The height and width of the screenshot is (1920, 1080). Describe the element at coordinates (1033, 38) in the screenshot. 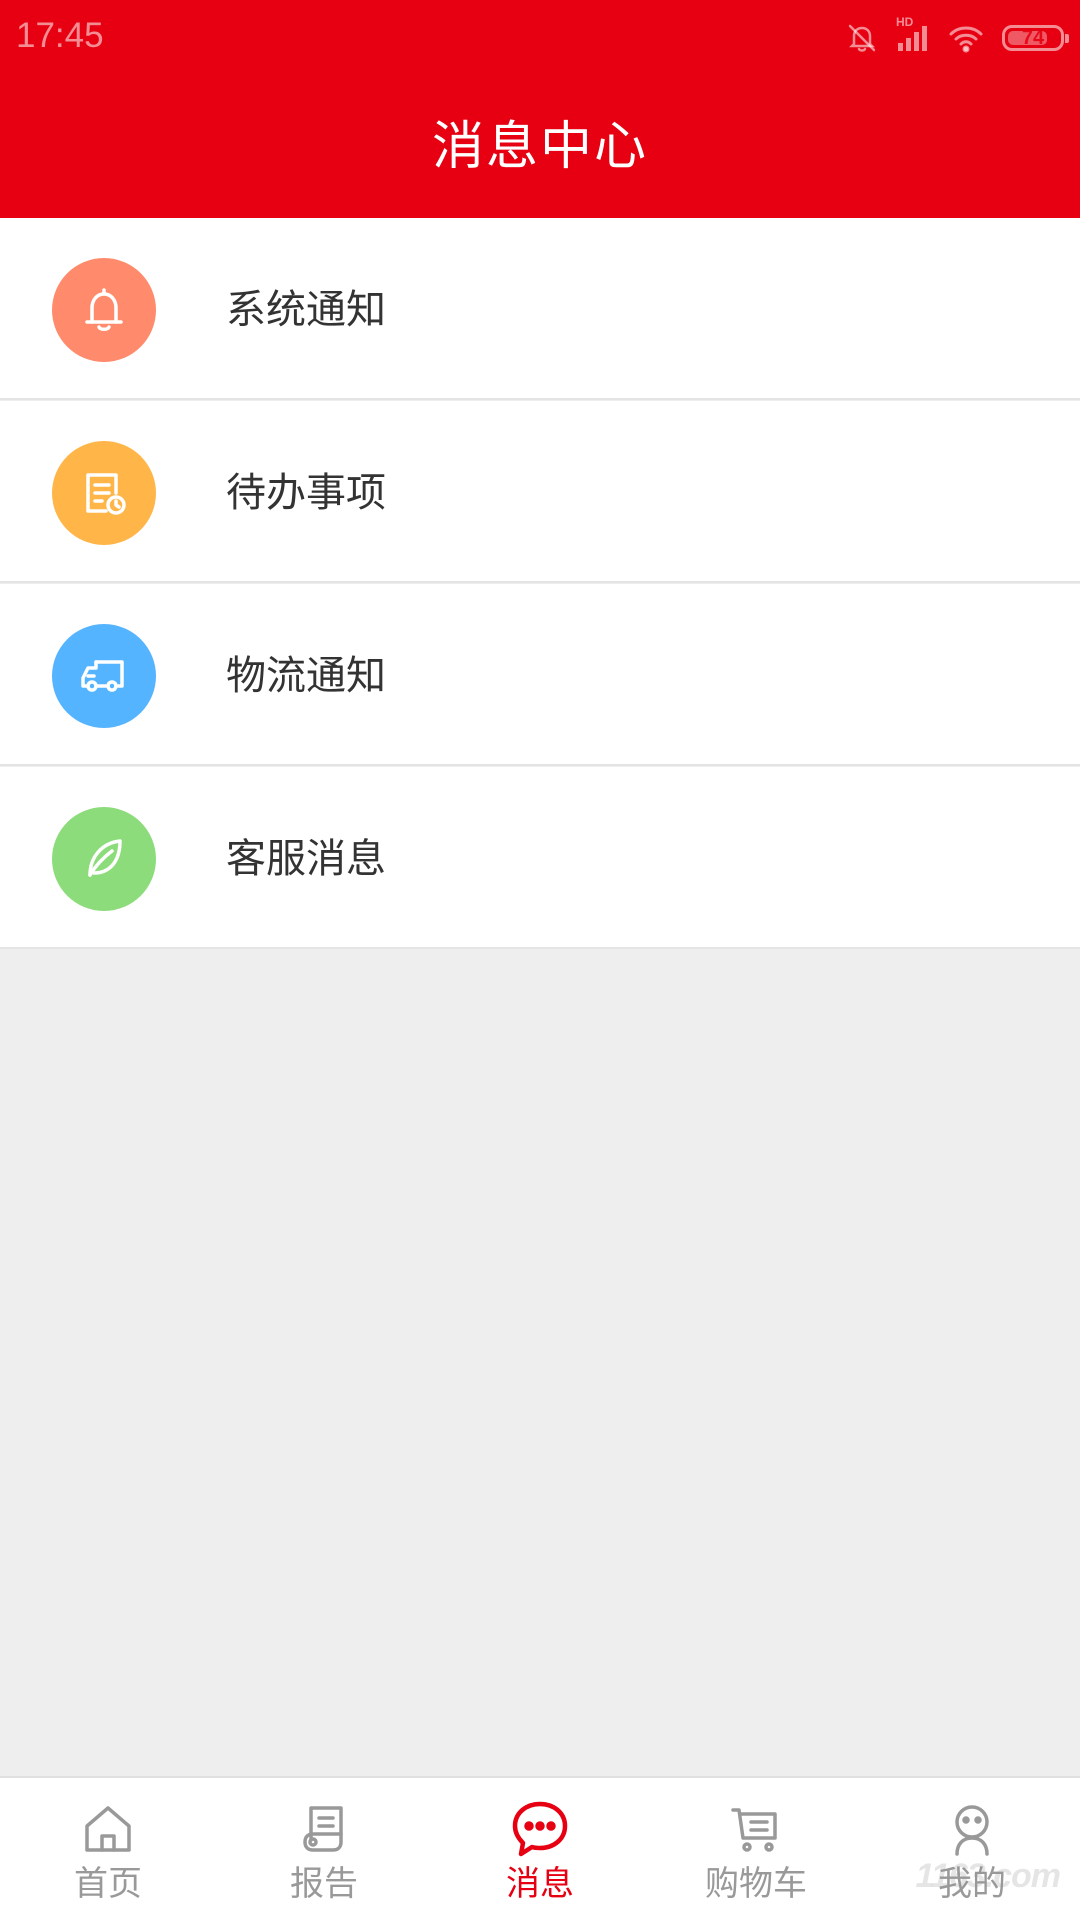

I see `battery-level: 74` at that location.